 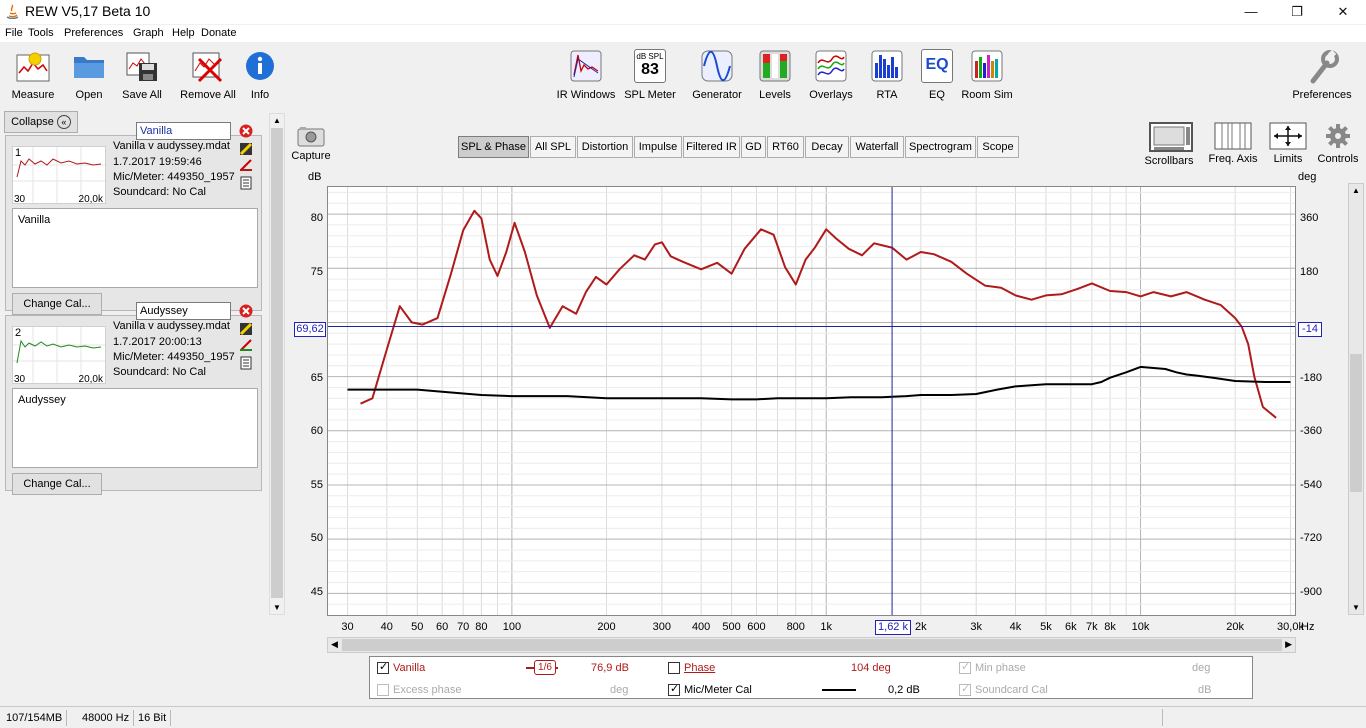 What do you see at coordinates (383, 690) in the screenshot?
I see `excess-phase-checkbox` at bounding box center [383, 690].